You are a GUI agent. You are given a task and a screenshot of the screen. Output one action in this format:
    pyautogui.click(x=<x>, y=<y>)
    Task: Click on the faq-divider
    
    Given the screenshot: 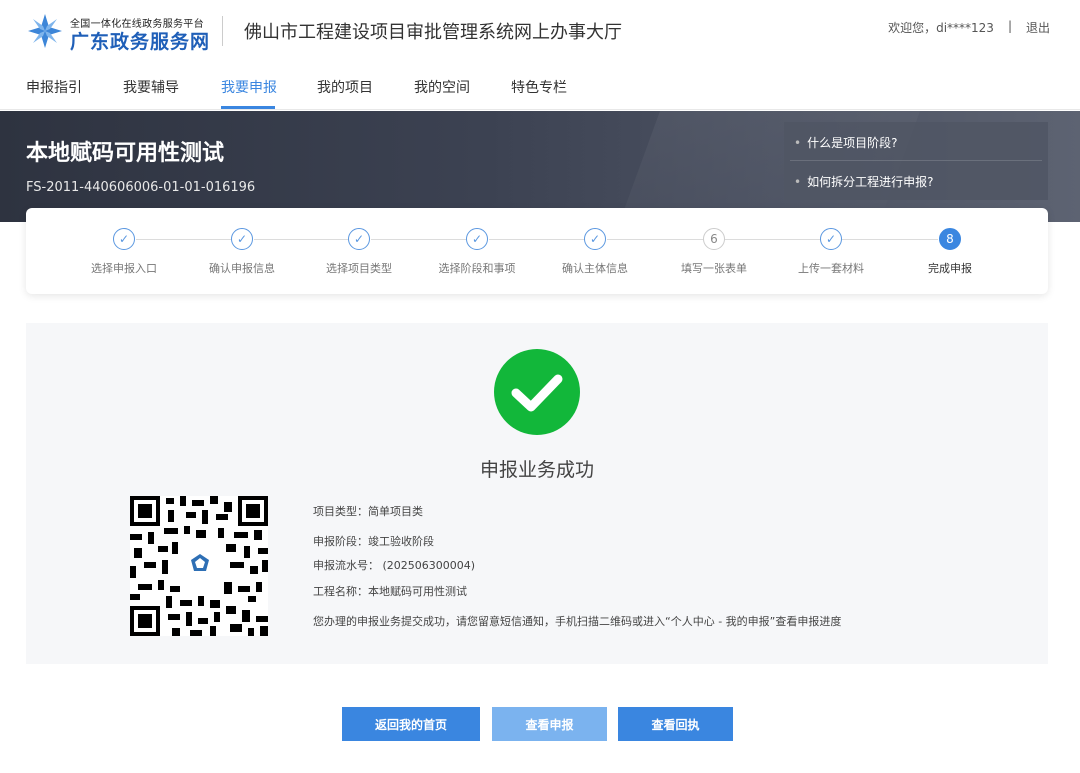 What is the action you would take?
    pyautogui.click(x=916, y=160)
    